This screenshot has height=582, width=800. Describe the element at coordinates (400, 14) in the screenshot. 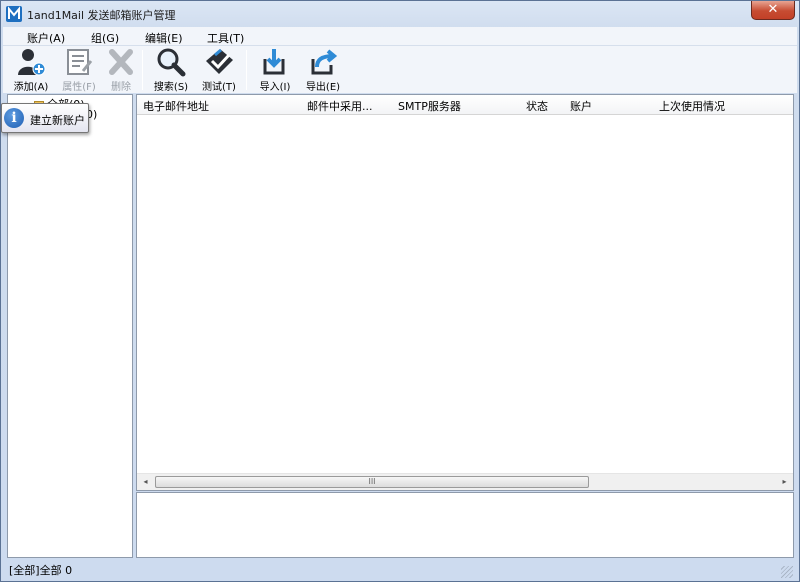

I see `title-bar: 1and1Mail 发送邮箱账户管理 ✕` at that location.